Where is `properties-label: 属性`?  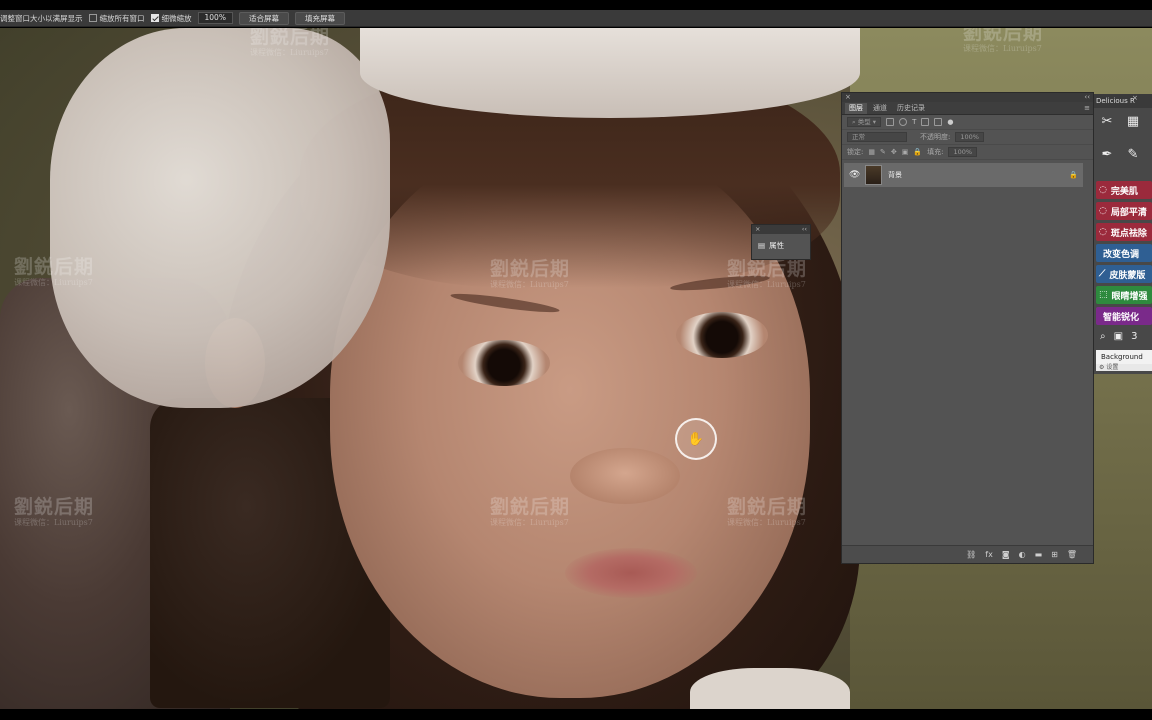
properties-label: 属性 is located at coordinates (777, 245).